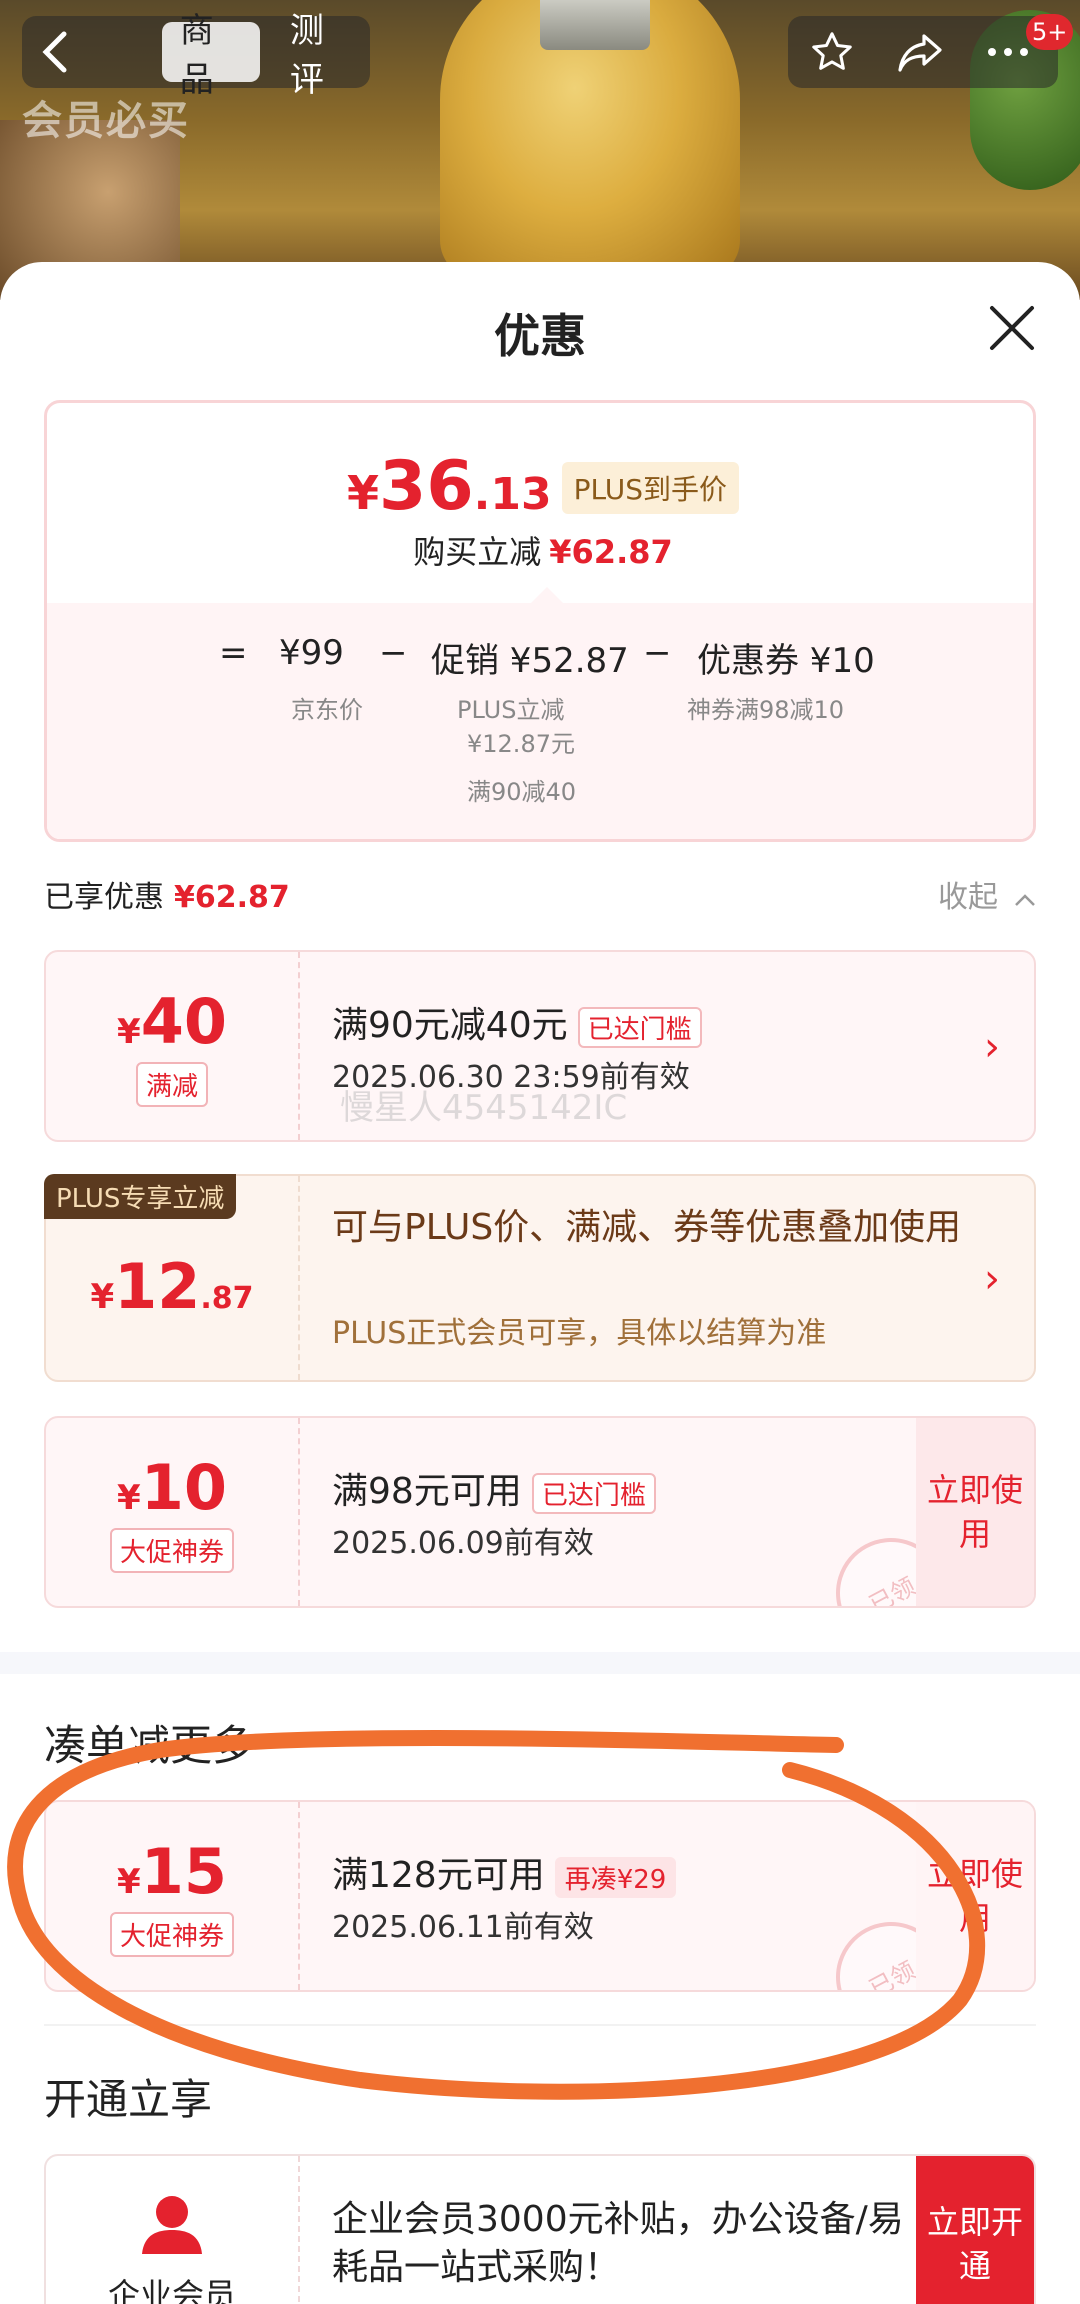 The height and width of the screenshot is (2304, 1080). I want to click on close-icon, so click(1012, 328).